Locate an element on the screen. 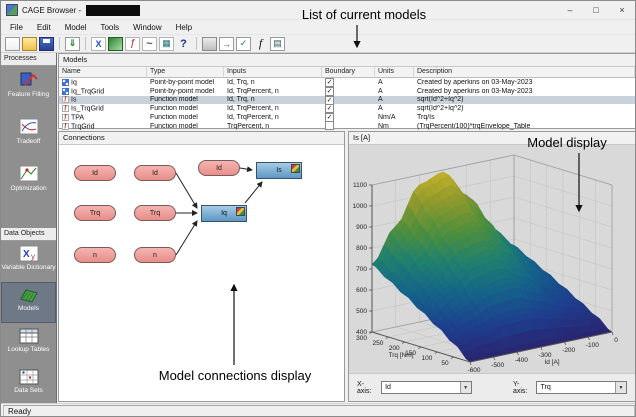 This screenshot has height=417, width=636. connection-arrows is located at coordinates (219, 211).